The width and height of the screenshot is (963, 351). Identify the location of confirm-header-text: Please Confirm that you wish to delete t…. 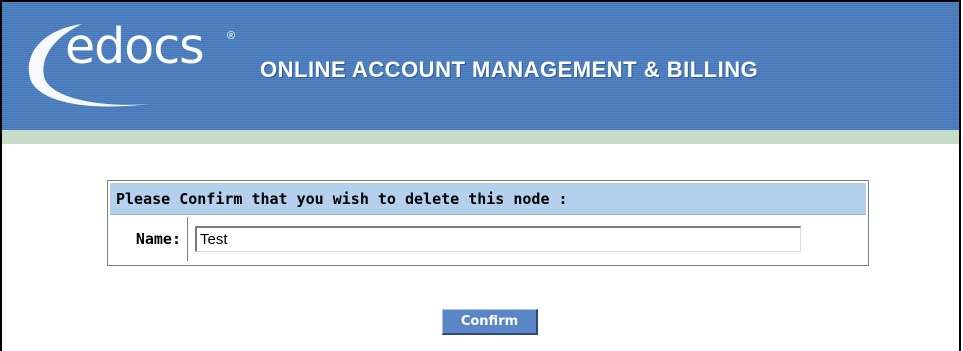
(342, 199).